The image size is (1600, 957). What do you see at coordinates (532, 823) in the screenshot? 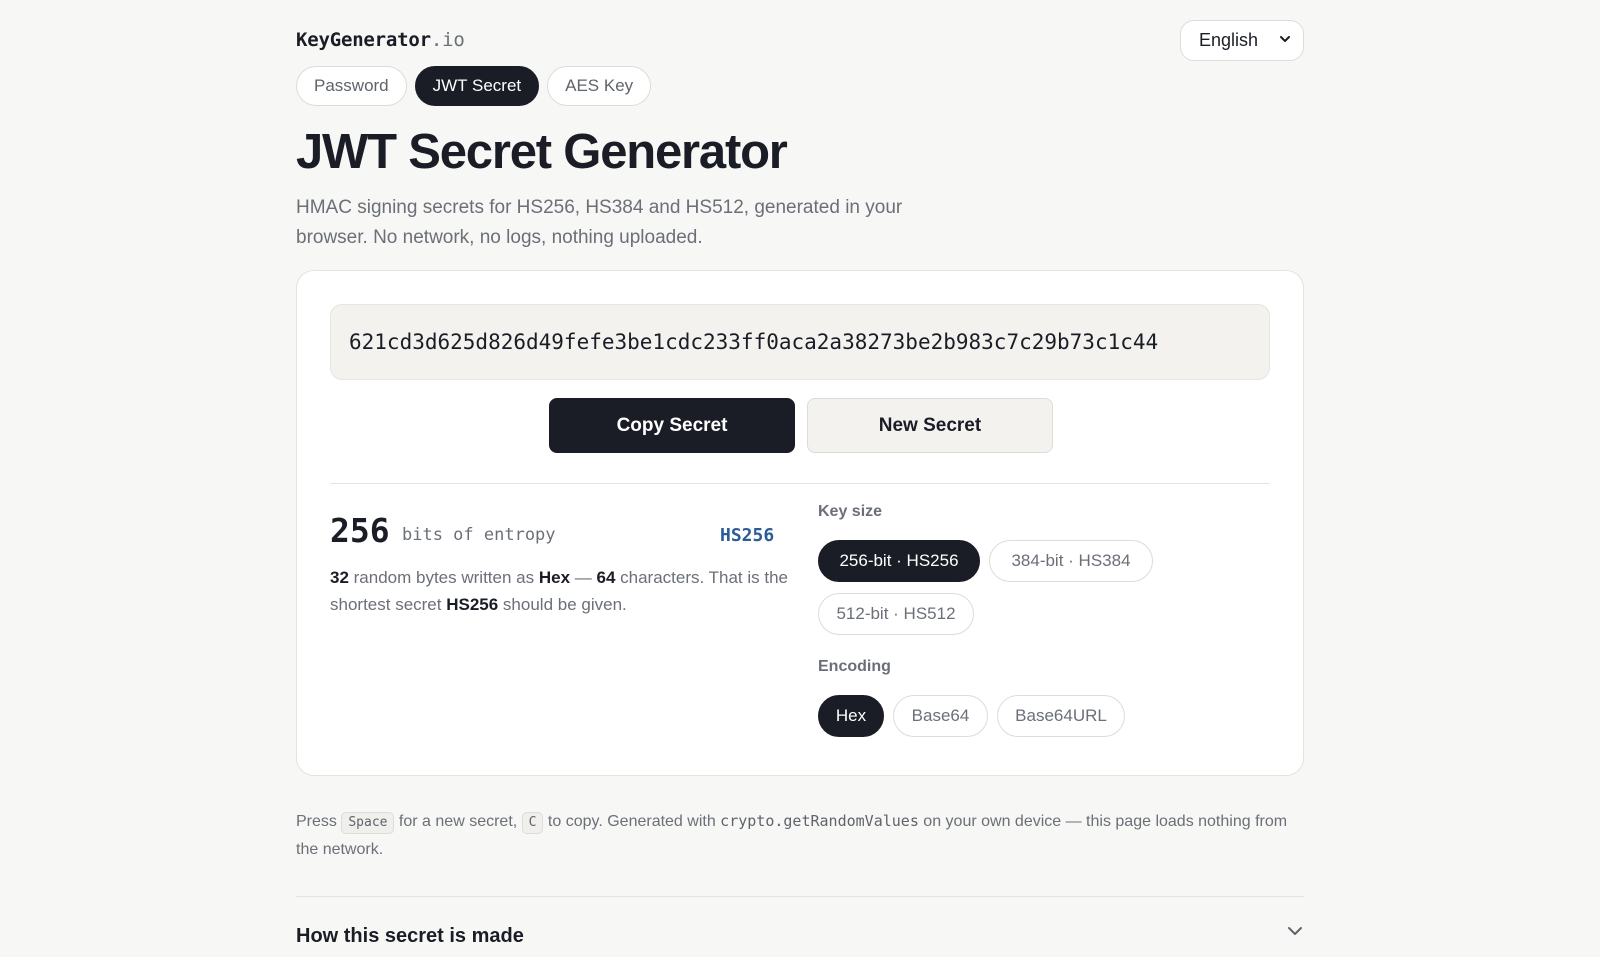
I see `kbd-c: C` at bounding box center [532, 823].